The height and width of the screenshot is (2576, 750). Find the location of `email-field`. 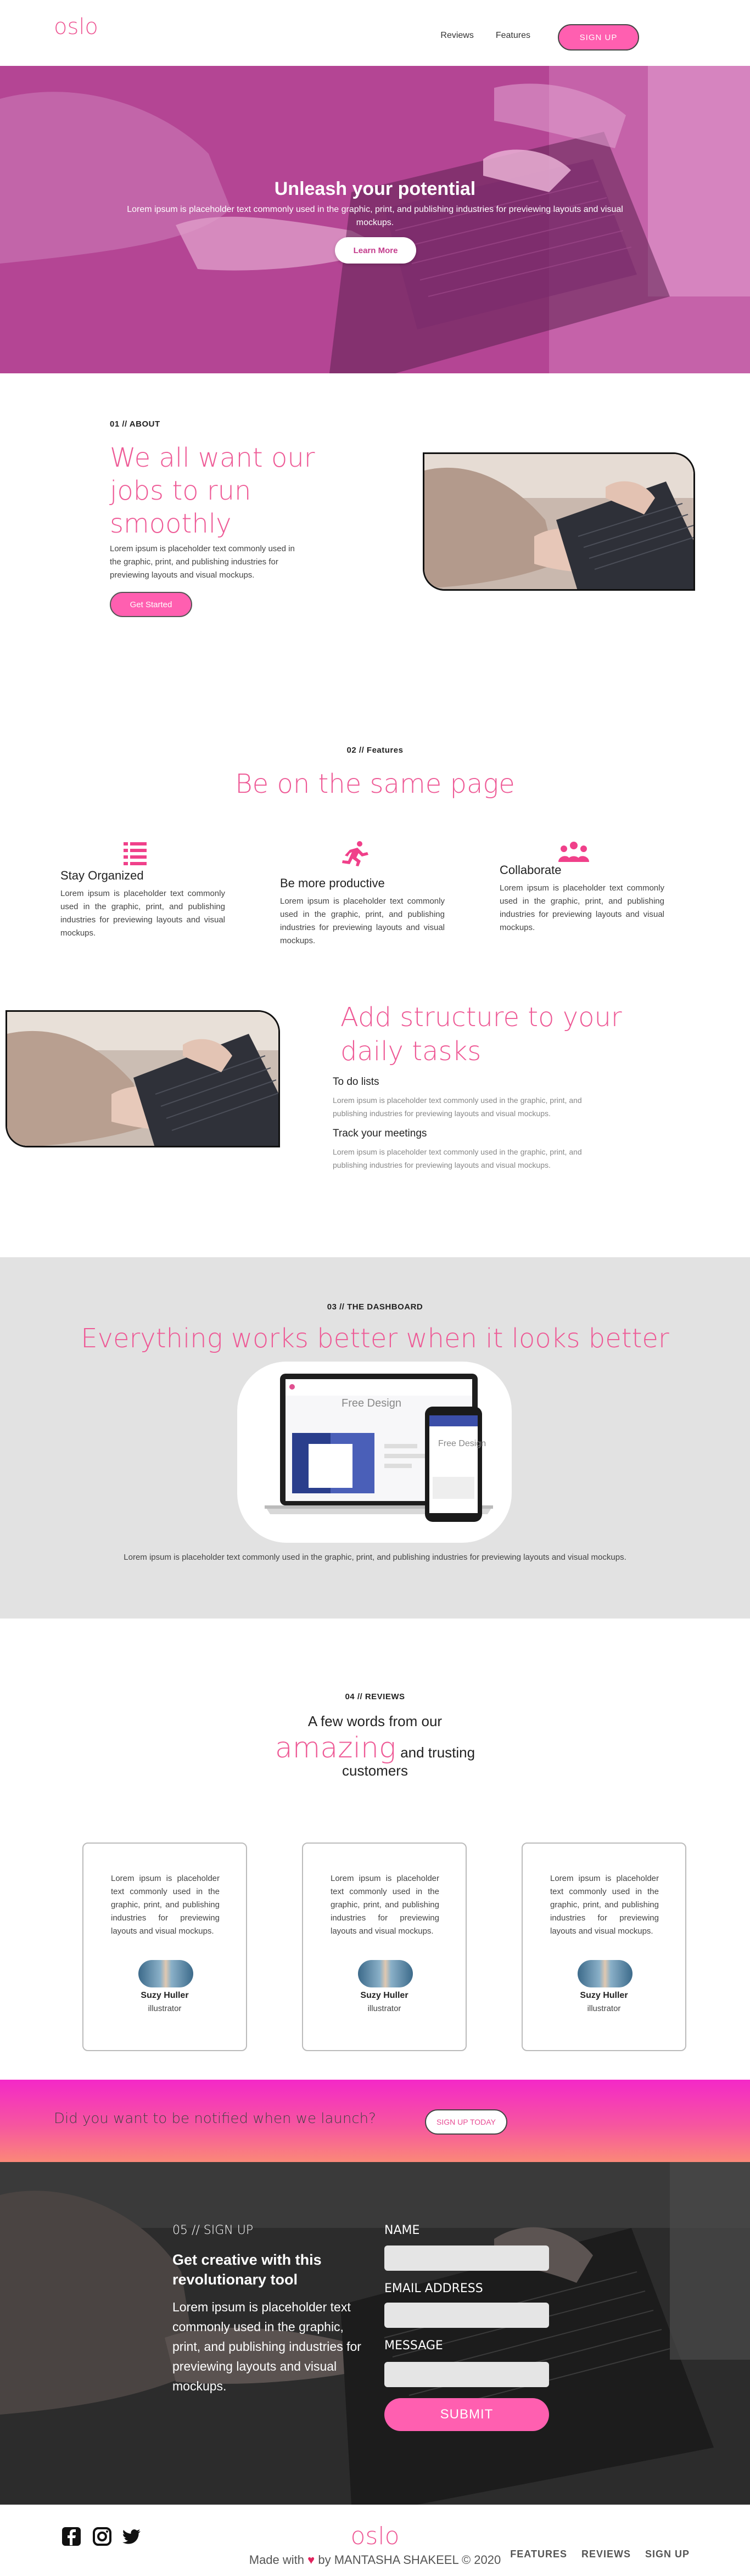

email-field is located at coordinates (466, 2315).